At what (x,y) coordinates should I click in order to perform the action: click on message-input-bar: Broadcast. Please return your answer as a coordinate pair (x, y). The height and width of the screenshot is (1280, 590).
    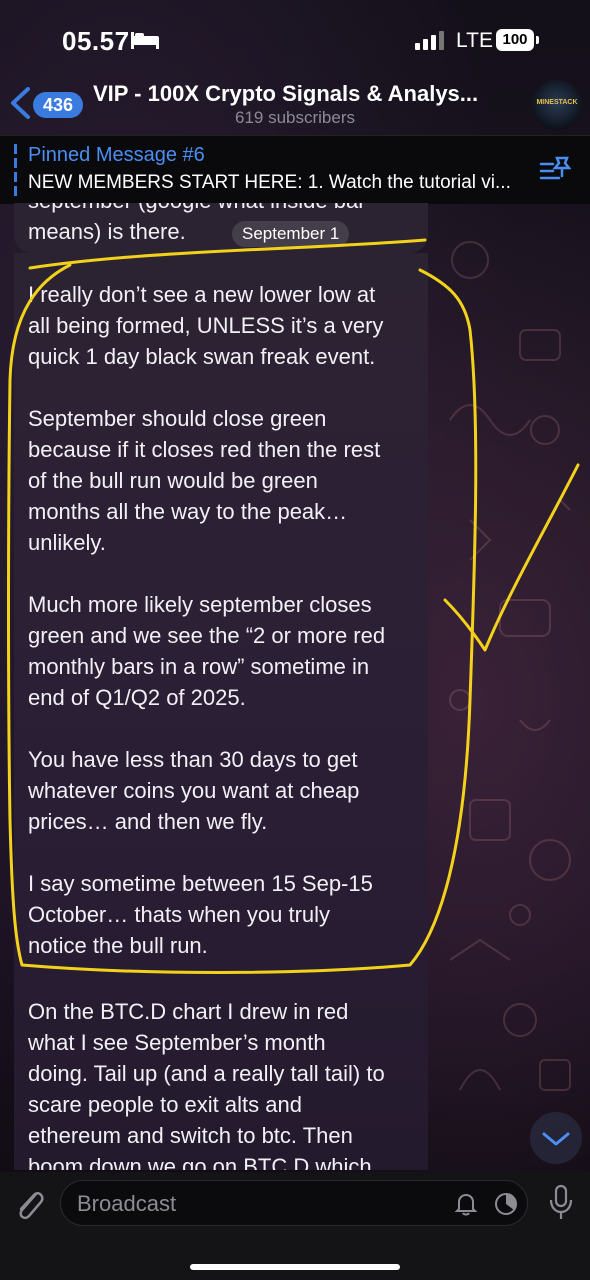
    Looking at the image, I should click on (295, 1226).